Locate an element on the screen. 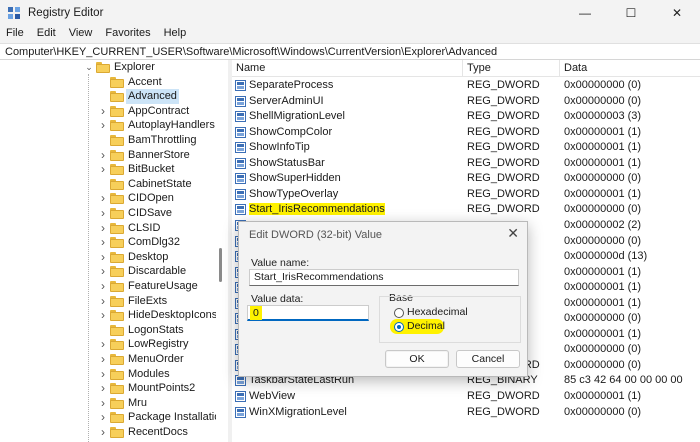 The image size is (700, 442). tree-item: › LowRegistry is located at coordinates (107, 344).